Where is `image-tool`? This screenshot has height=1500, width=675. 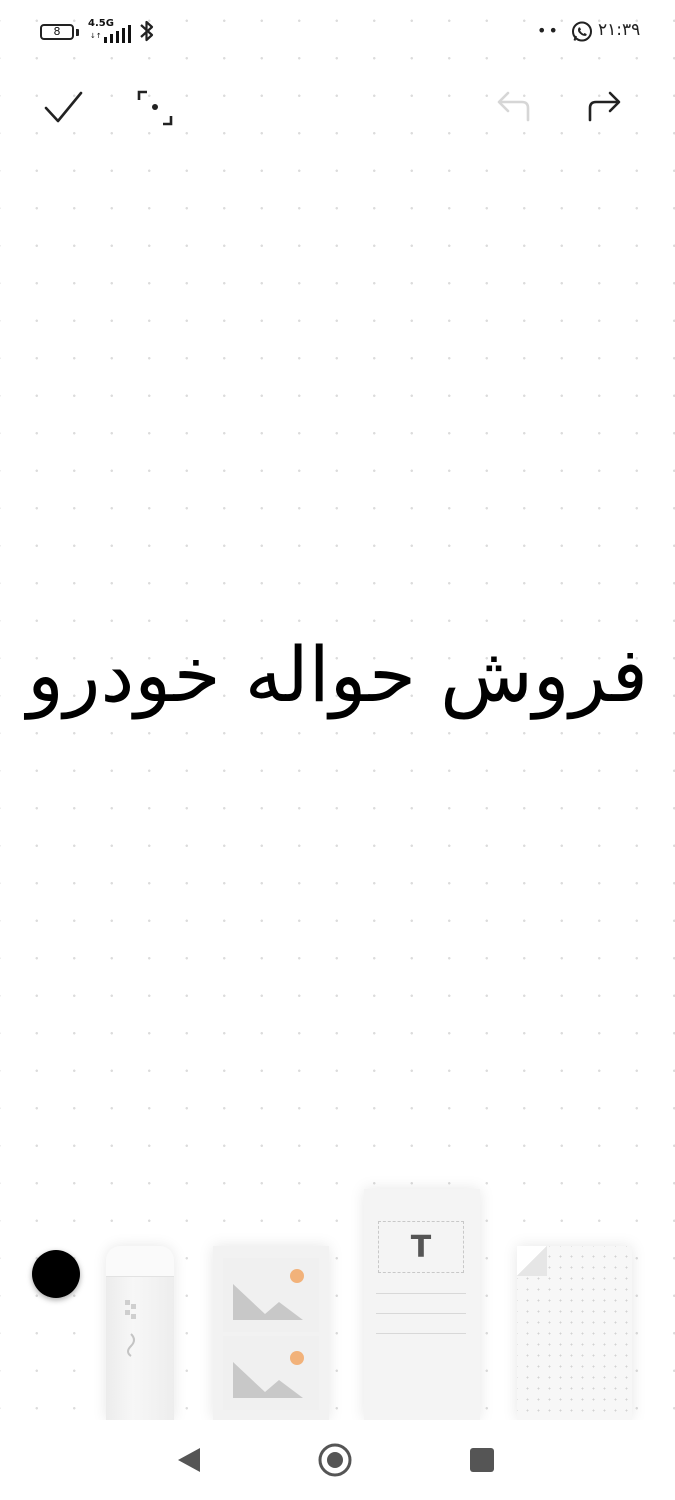
image-tool is located at coordinates (271, 1333).